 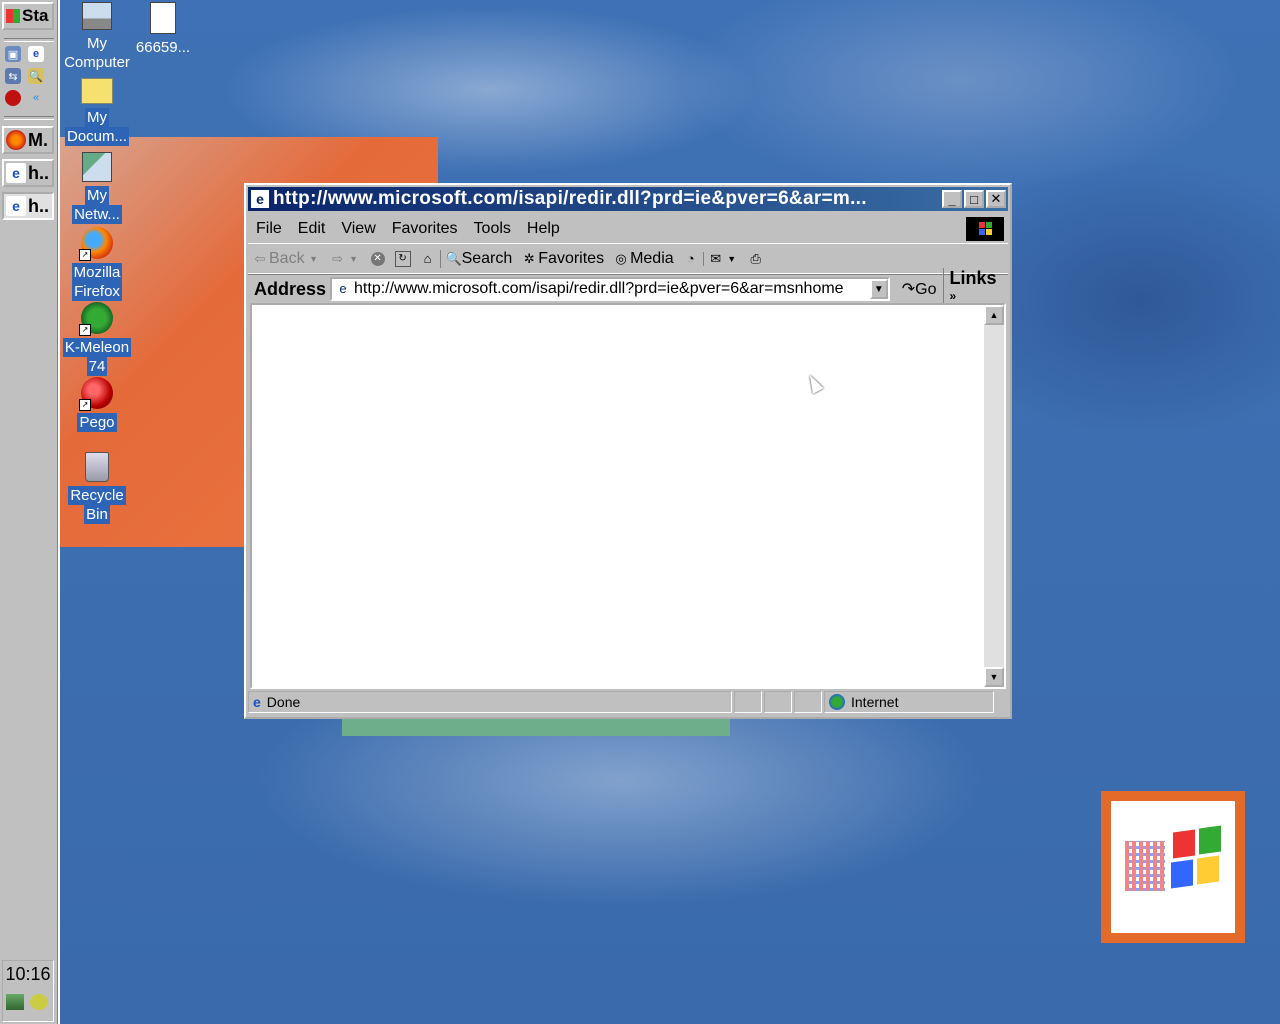 I want to click on stop-button: ✕, so click(x=378, y=259).